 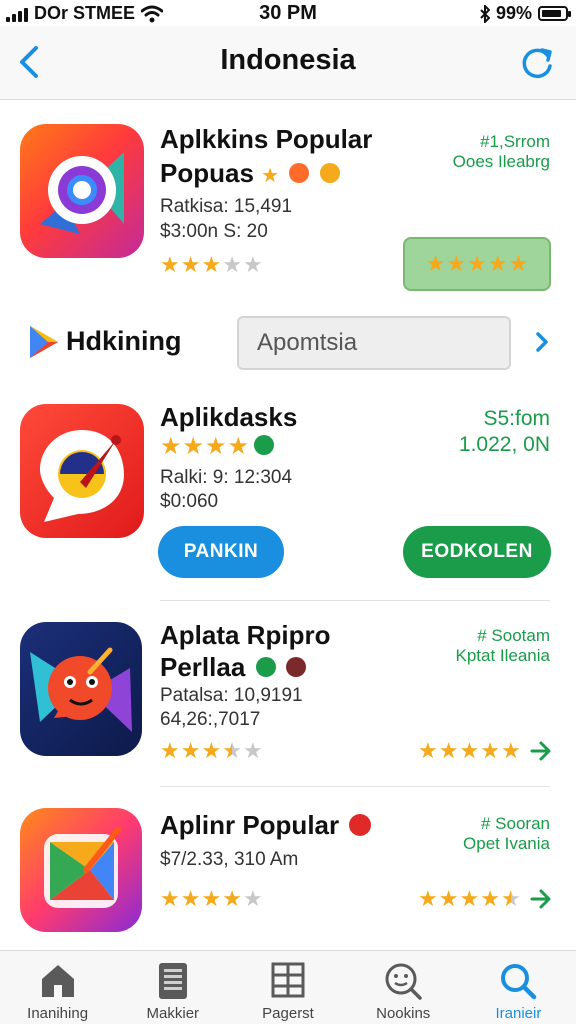 I want to click on app-right-line2: Opet Ivania, so click(x=506, y=843).